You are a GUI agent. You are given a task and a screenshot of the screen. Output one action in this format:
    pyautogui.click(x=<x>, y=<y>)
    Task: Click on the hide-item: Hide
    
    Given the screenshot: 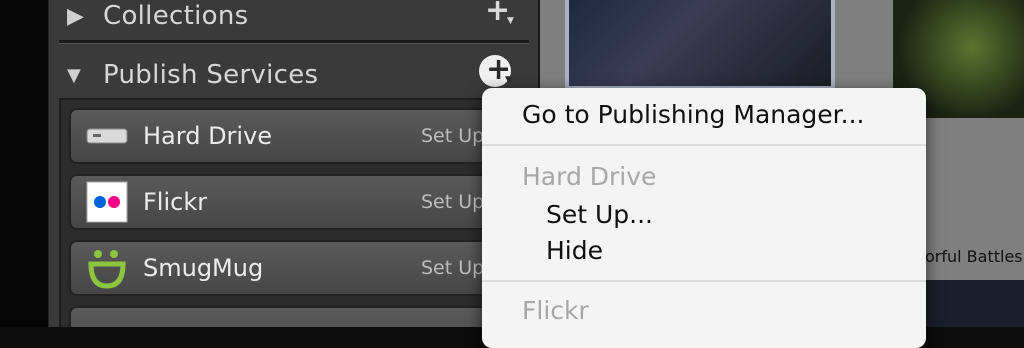 What is the action you would take?
    pyautogui.click(x=574, y=250)
    